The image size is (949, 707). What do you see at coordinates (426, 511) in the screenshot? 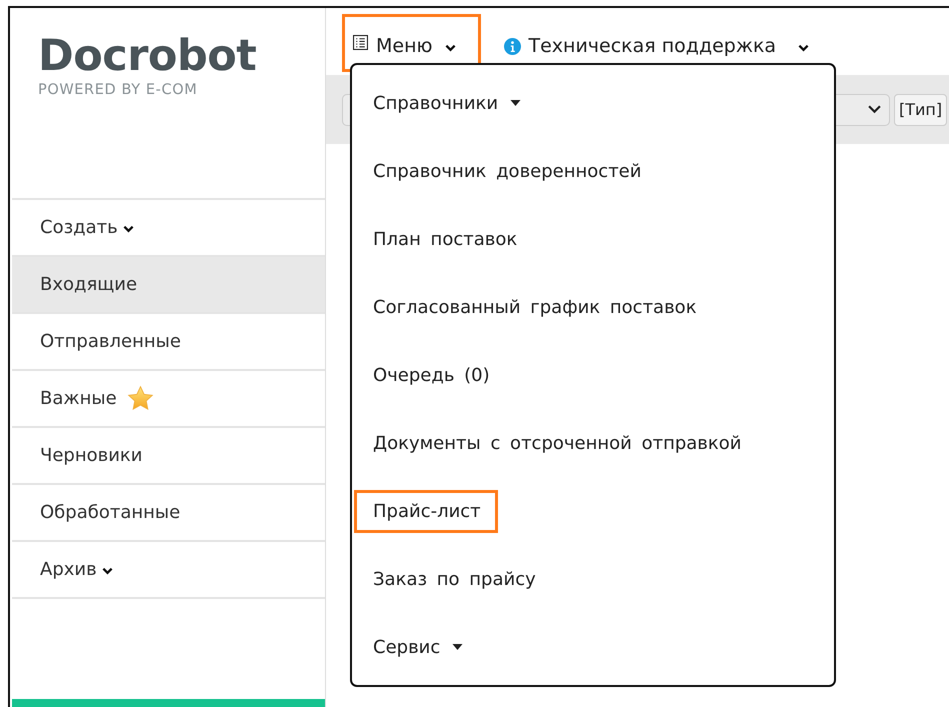
I see `menu-item: Прайс-лист` at bounding box center [426, 511].